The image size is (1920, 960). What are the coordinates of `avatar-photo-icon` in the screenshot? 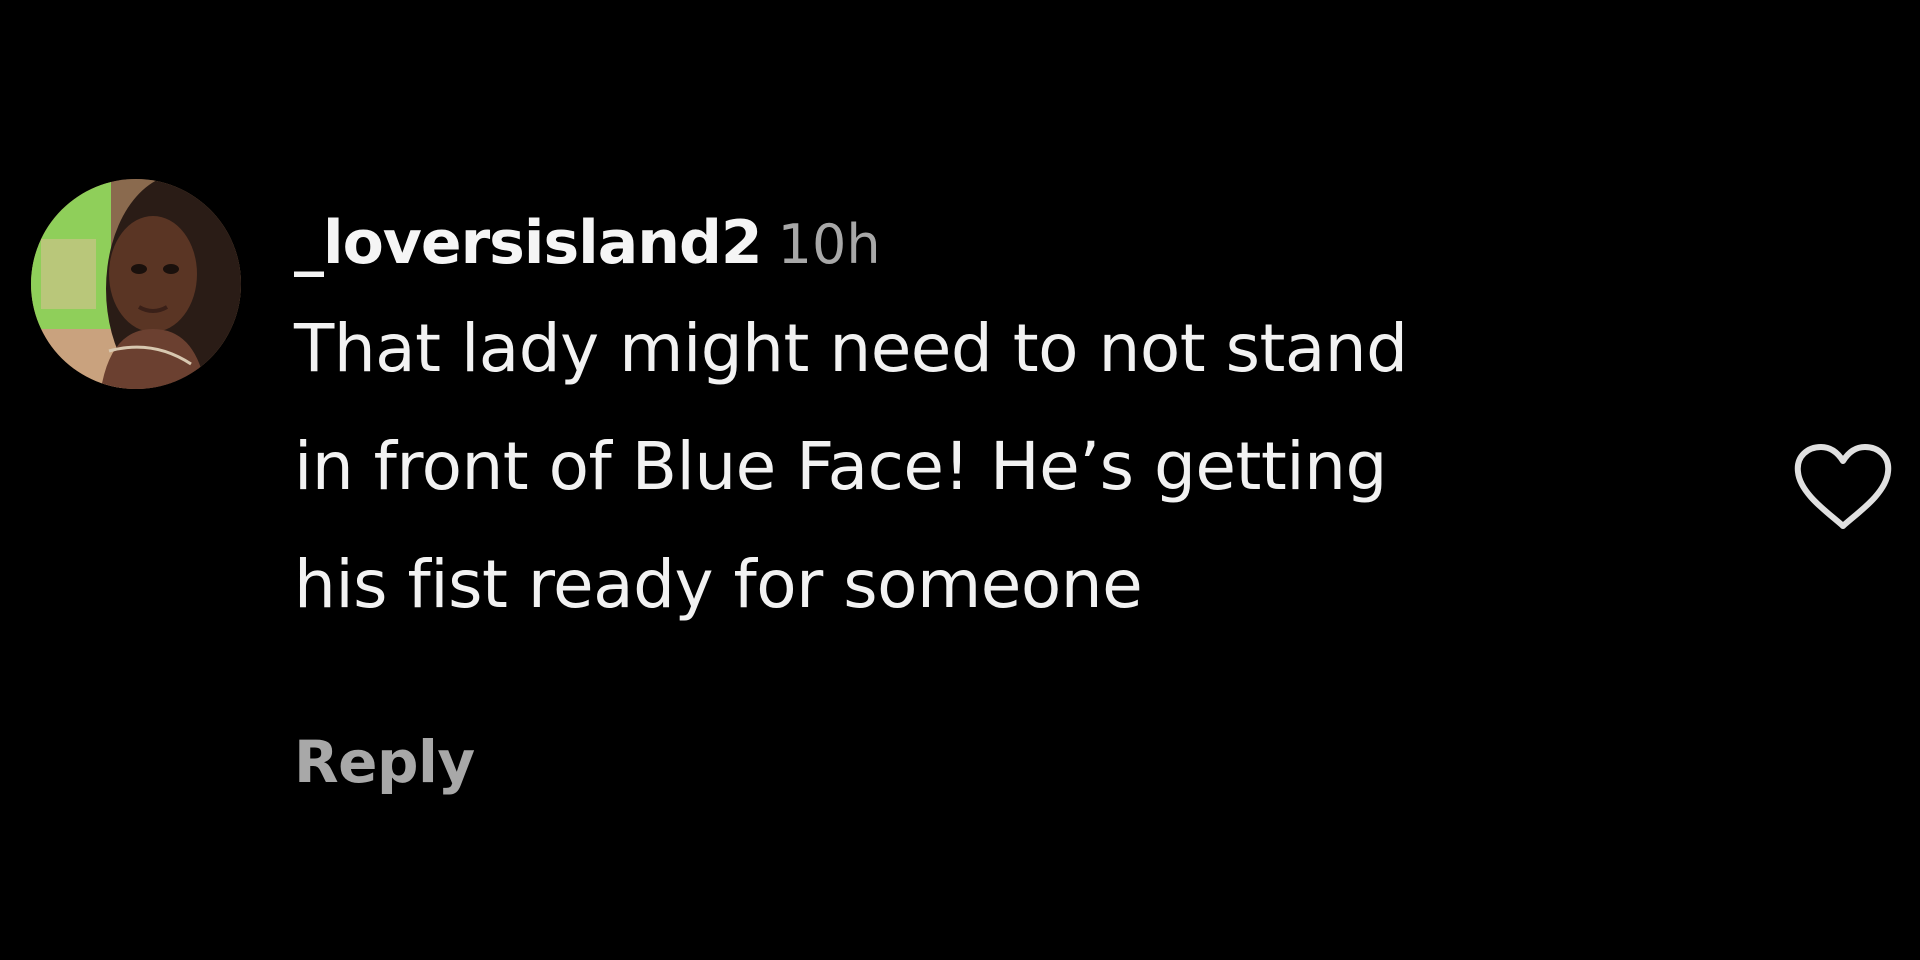 It's located at (136, 284).